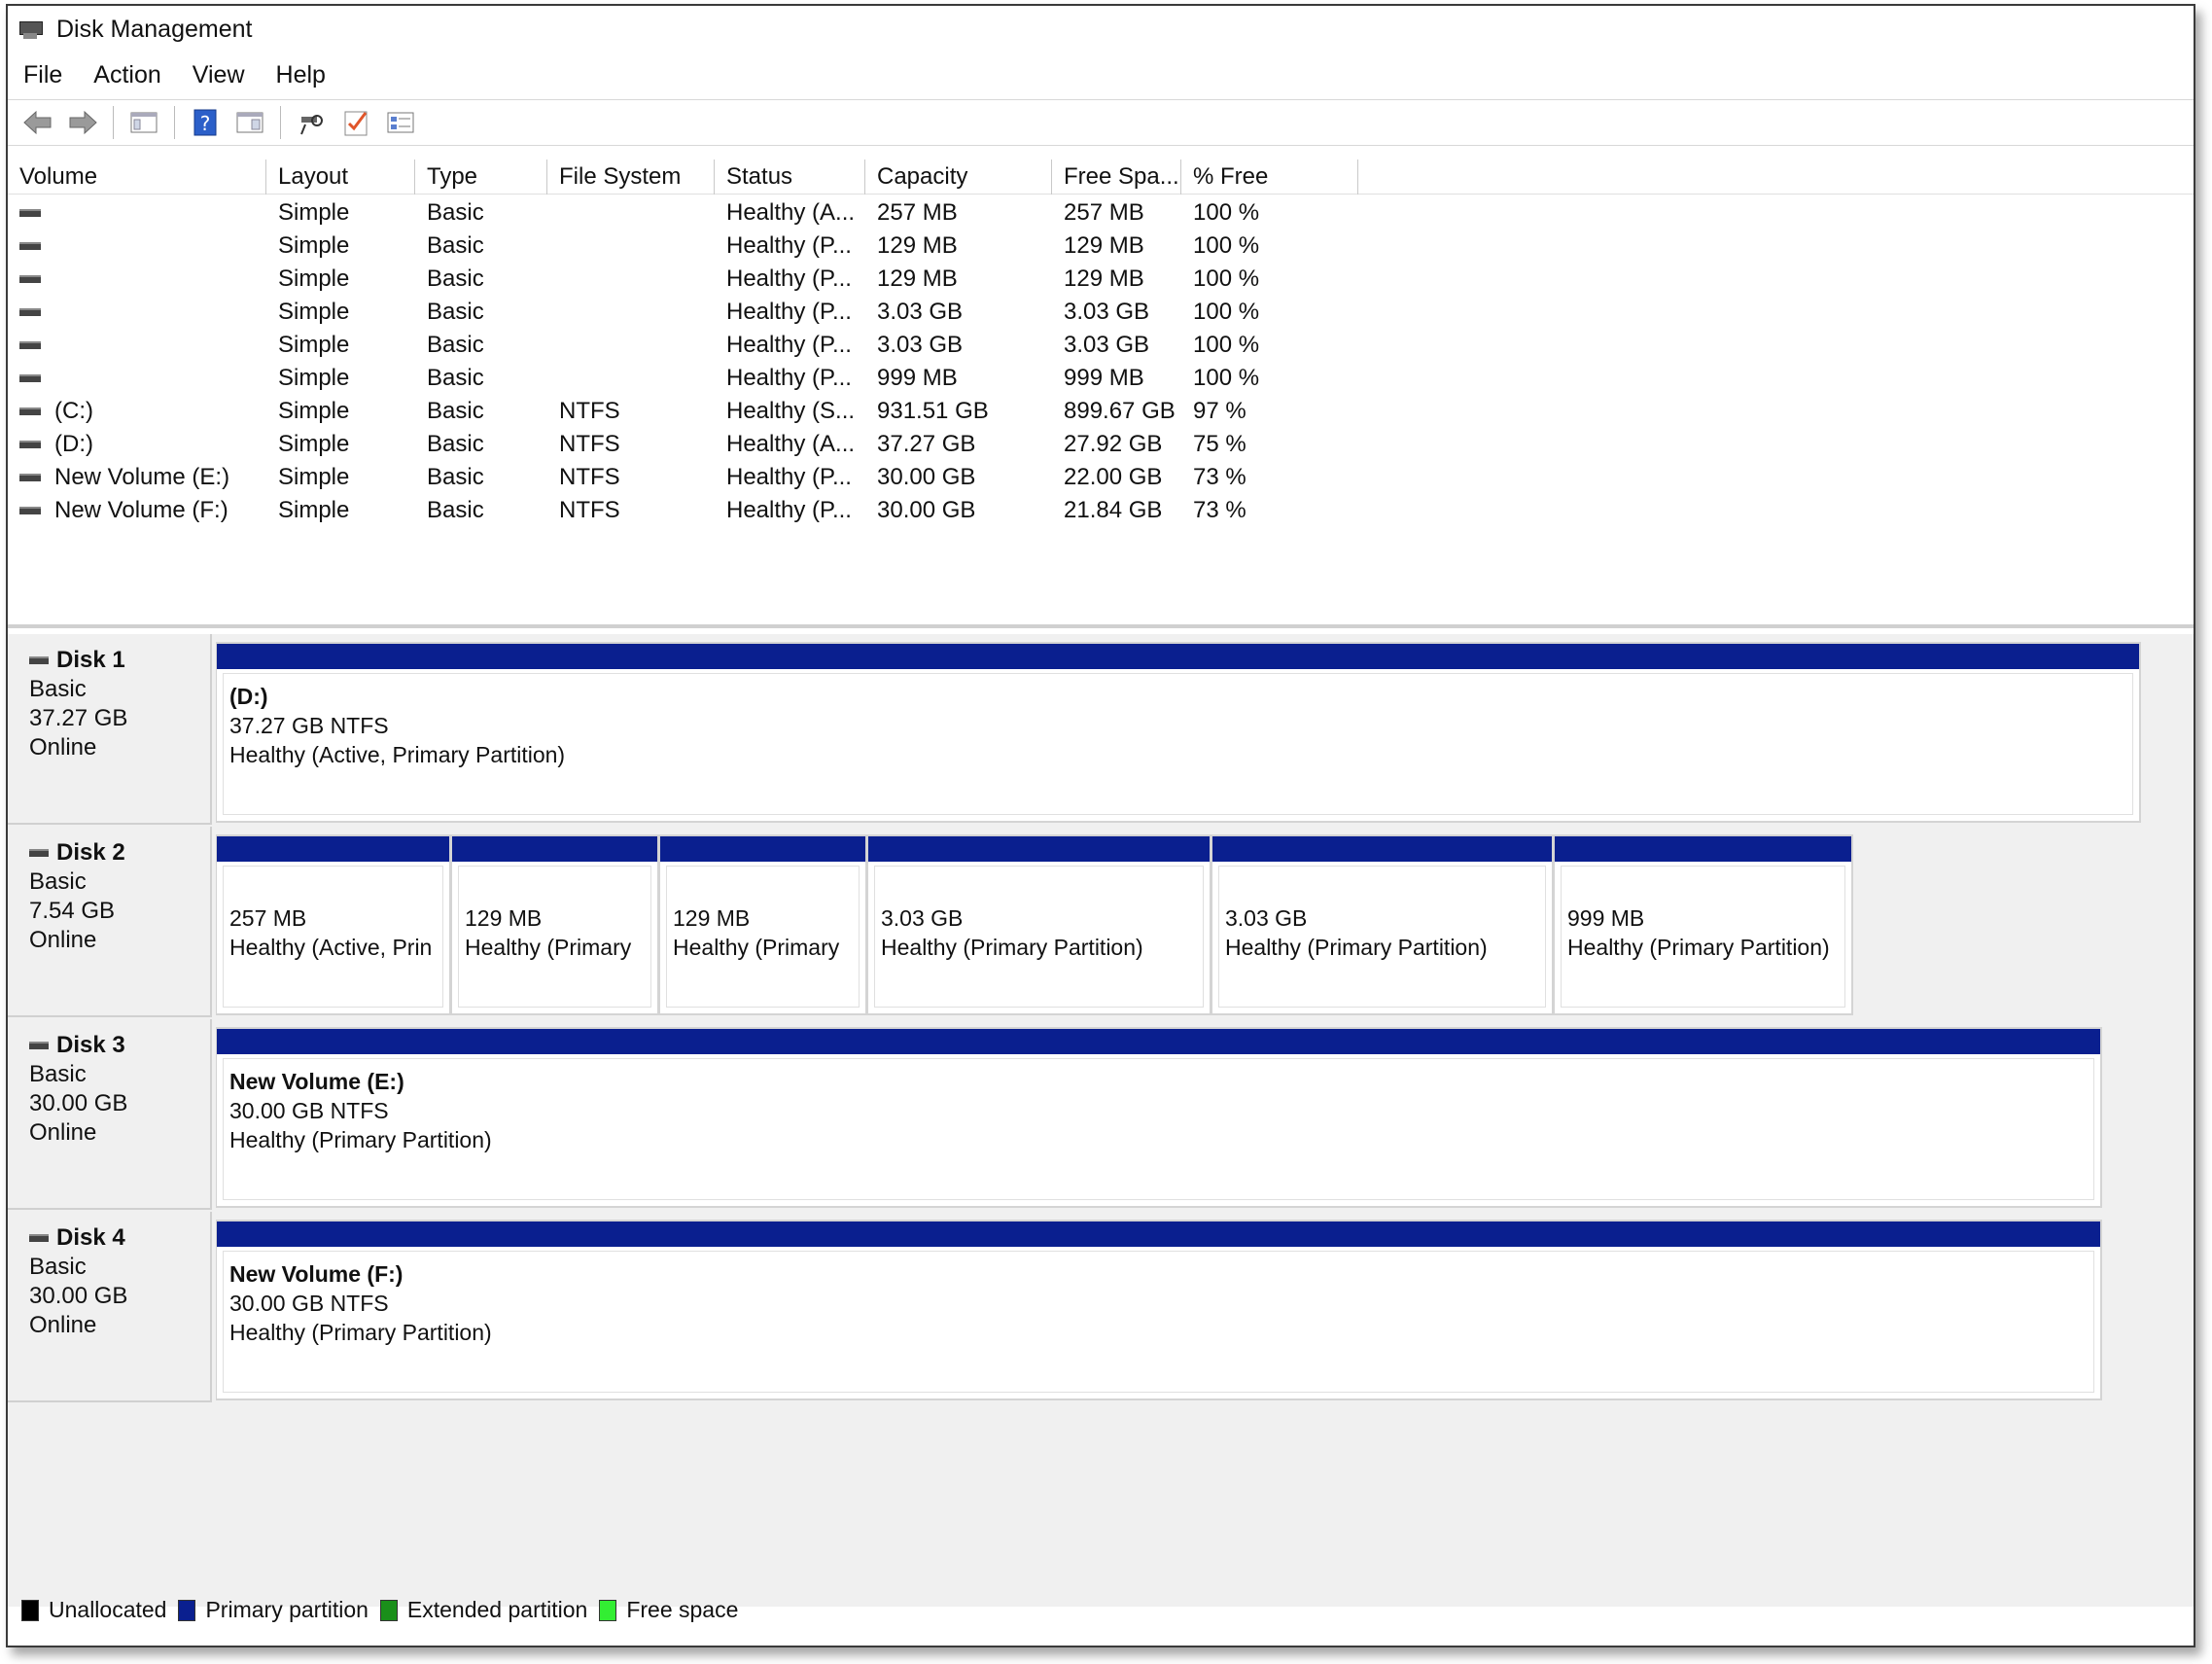 Image resolution: width=2212 pixels, height=1664 pixels. Describe the element at coordinates (137, 477) in the screenshot. I see `volume-cell: New Volume (E:)` at that location.